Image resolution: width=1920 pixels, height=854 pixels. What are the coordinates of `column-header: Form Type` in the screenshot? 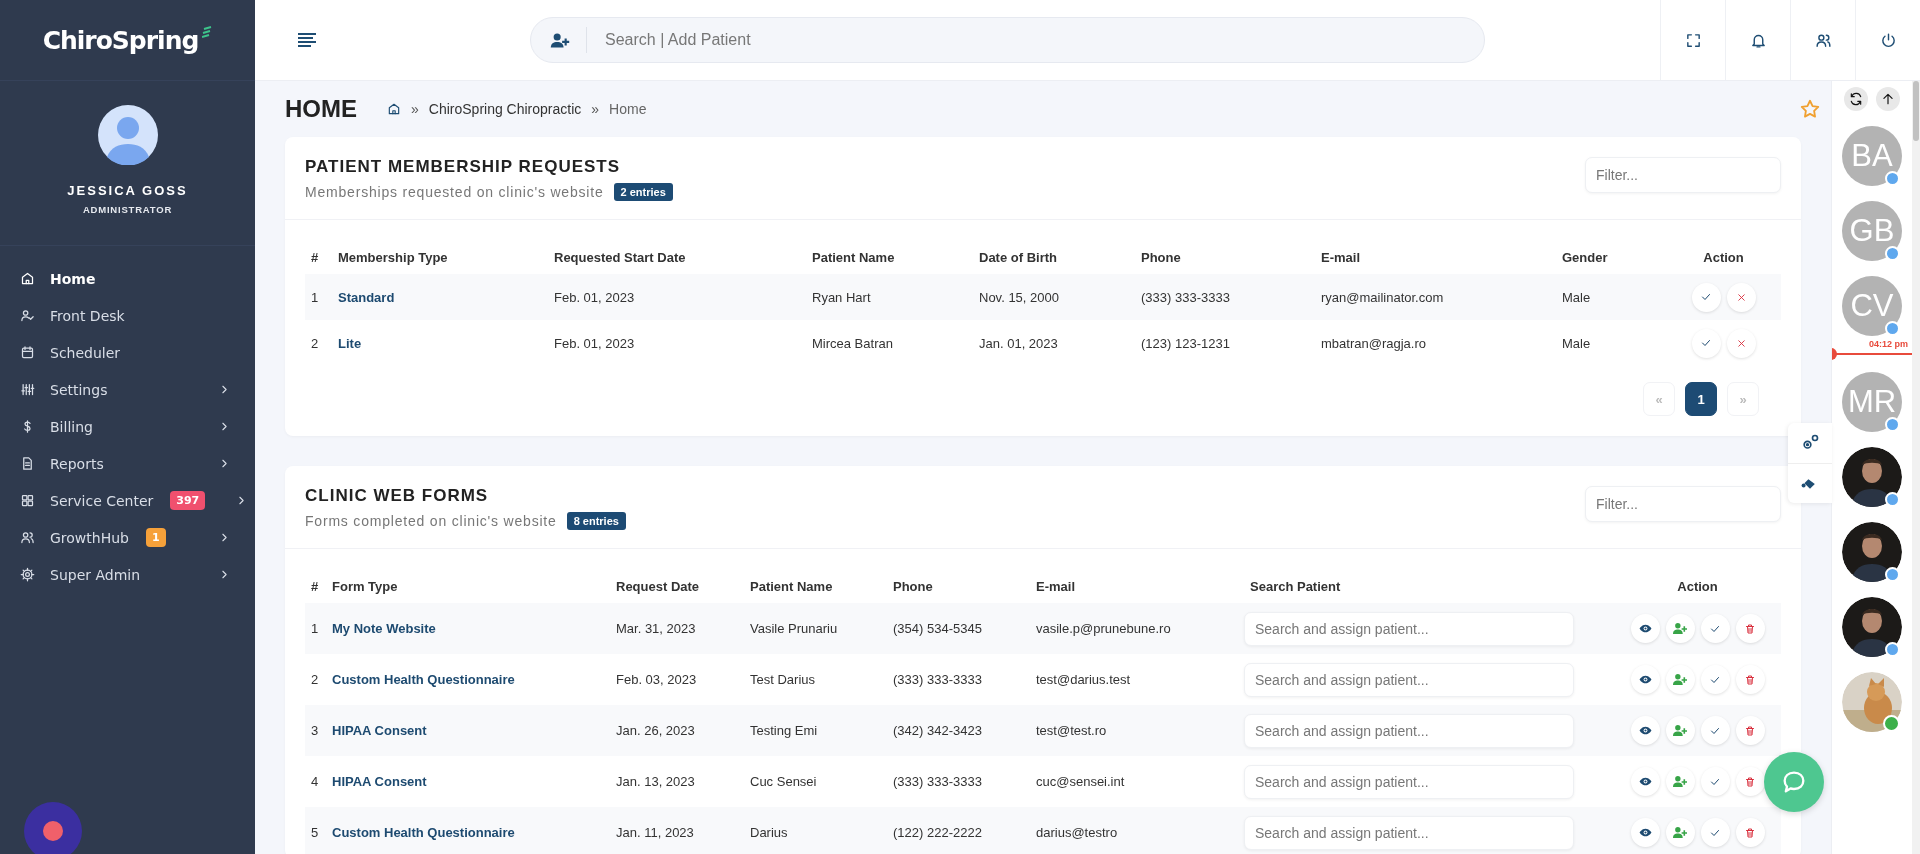 It's located at (365, 586).